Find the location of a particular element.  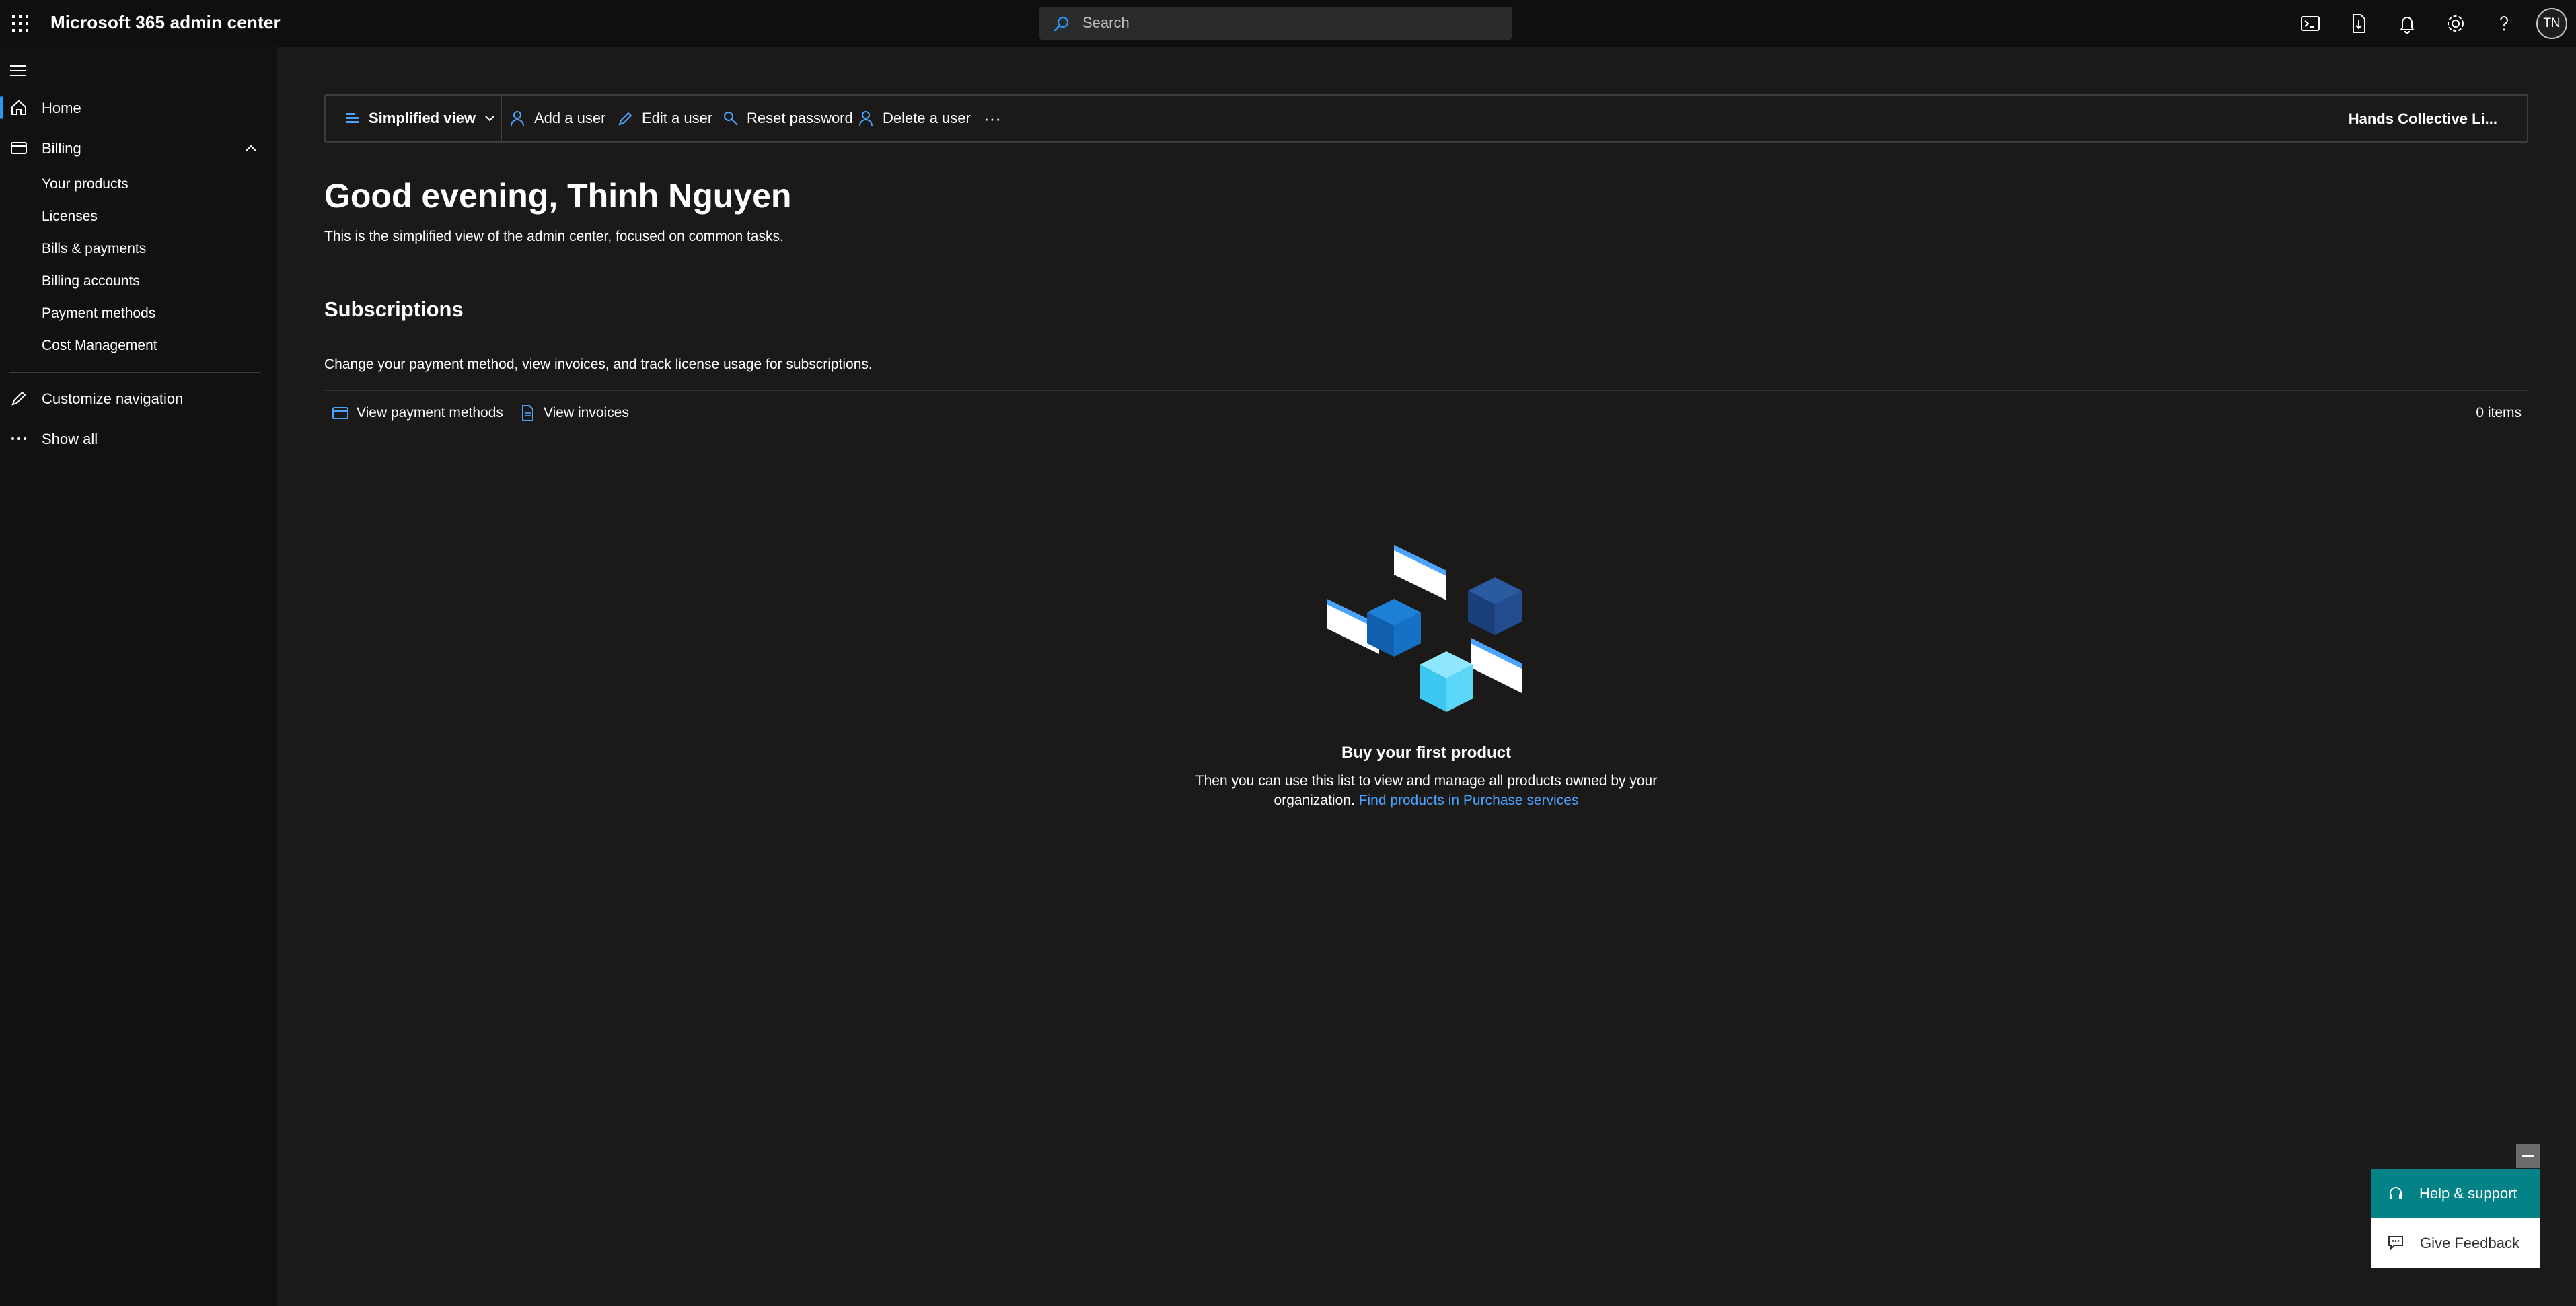

minimize-icon is located at coordinates (2528, 1156).